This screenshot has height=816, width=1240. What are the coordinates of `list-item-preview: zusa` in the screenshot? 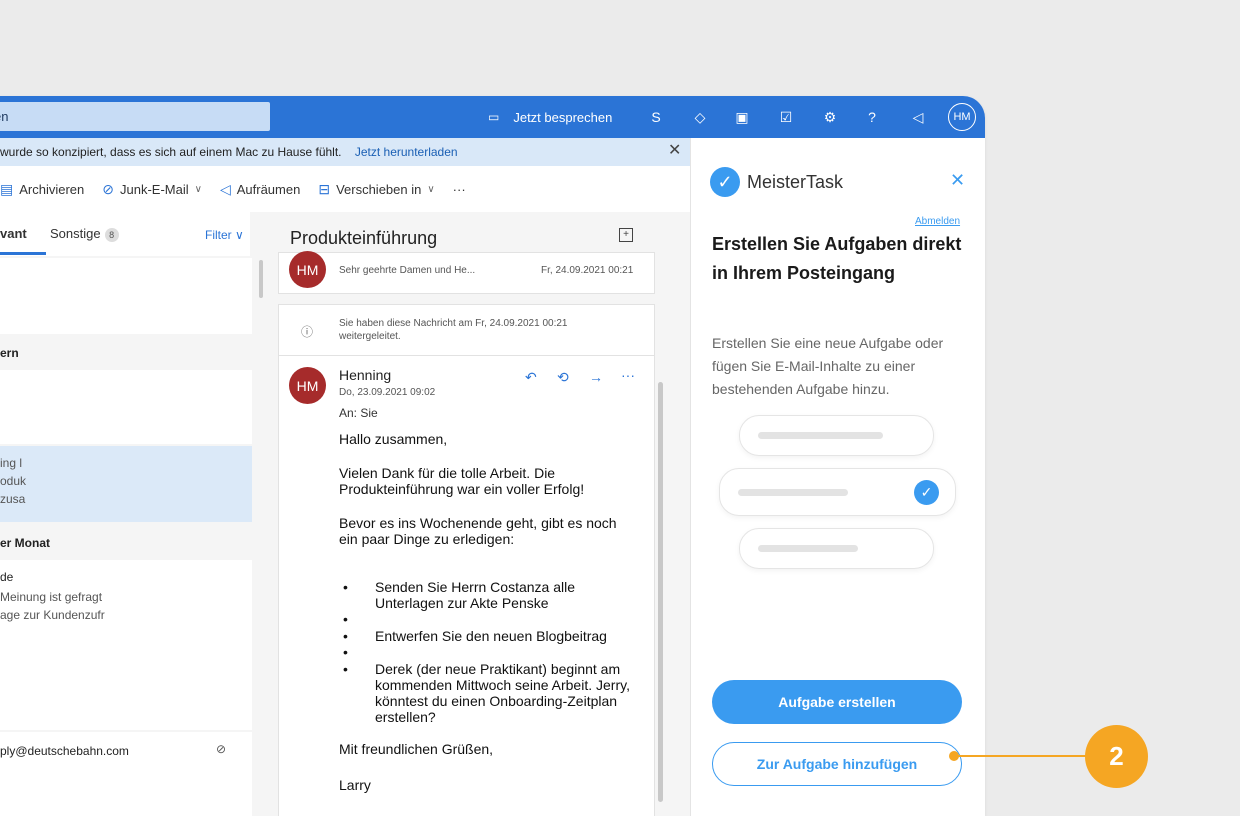 It's located at (13, 499).